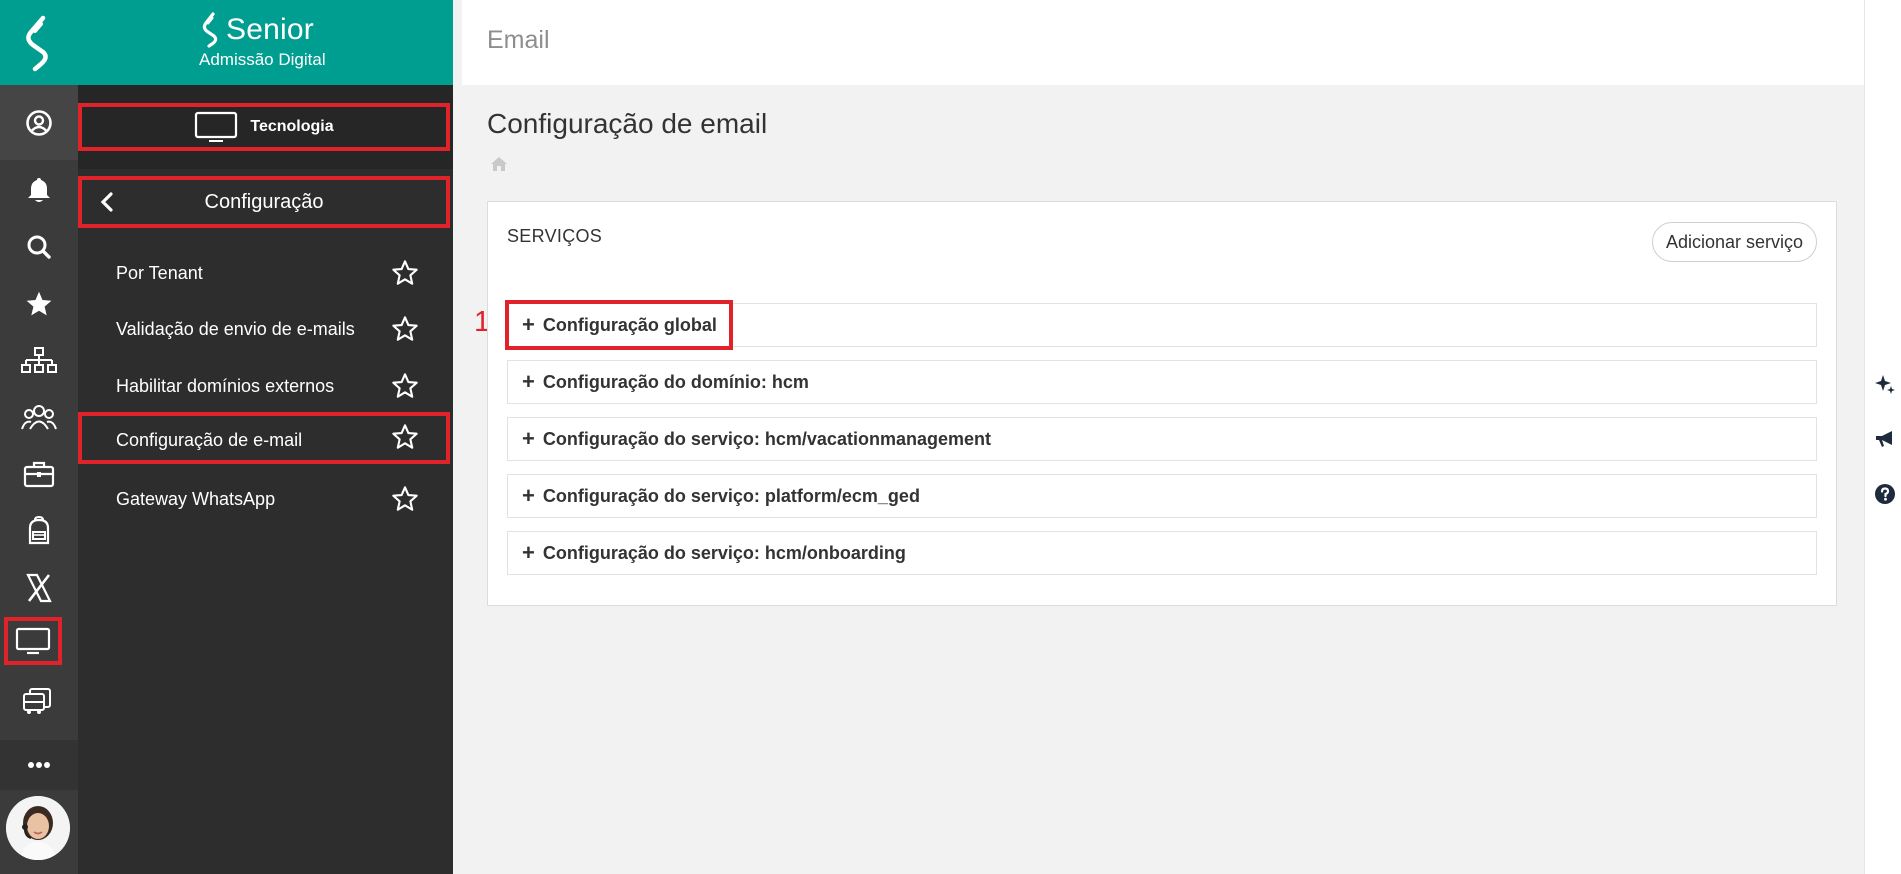 The height and width of the screenshot is (874, 1901). What do you see at coordinates (39, 765) in the screenshot?
I see `more-icon` at bounding box center [39, 765].